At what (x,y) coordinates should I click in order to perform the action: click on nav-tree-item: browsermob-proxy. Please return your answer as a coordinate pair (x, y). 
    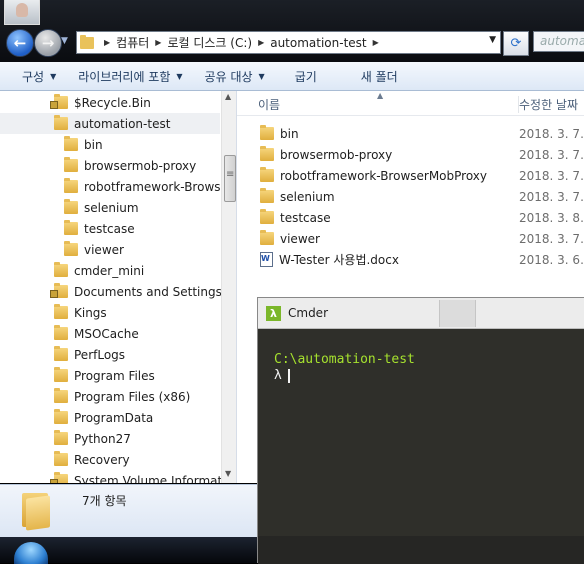
    Looking at the image, I should click on (110, 165).